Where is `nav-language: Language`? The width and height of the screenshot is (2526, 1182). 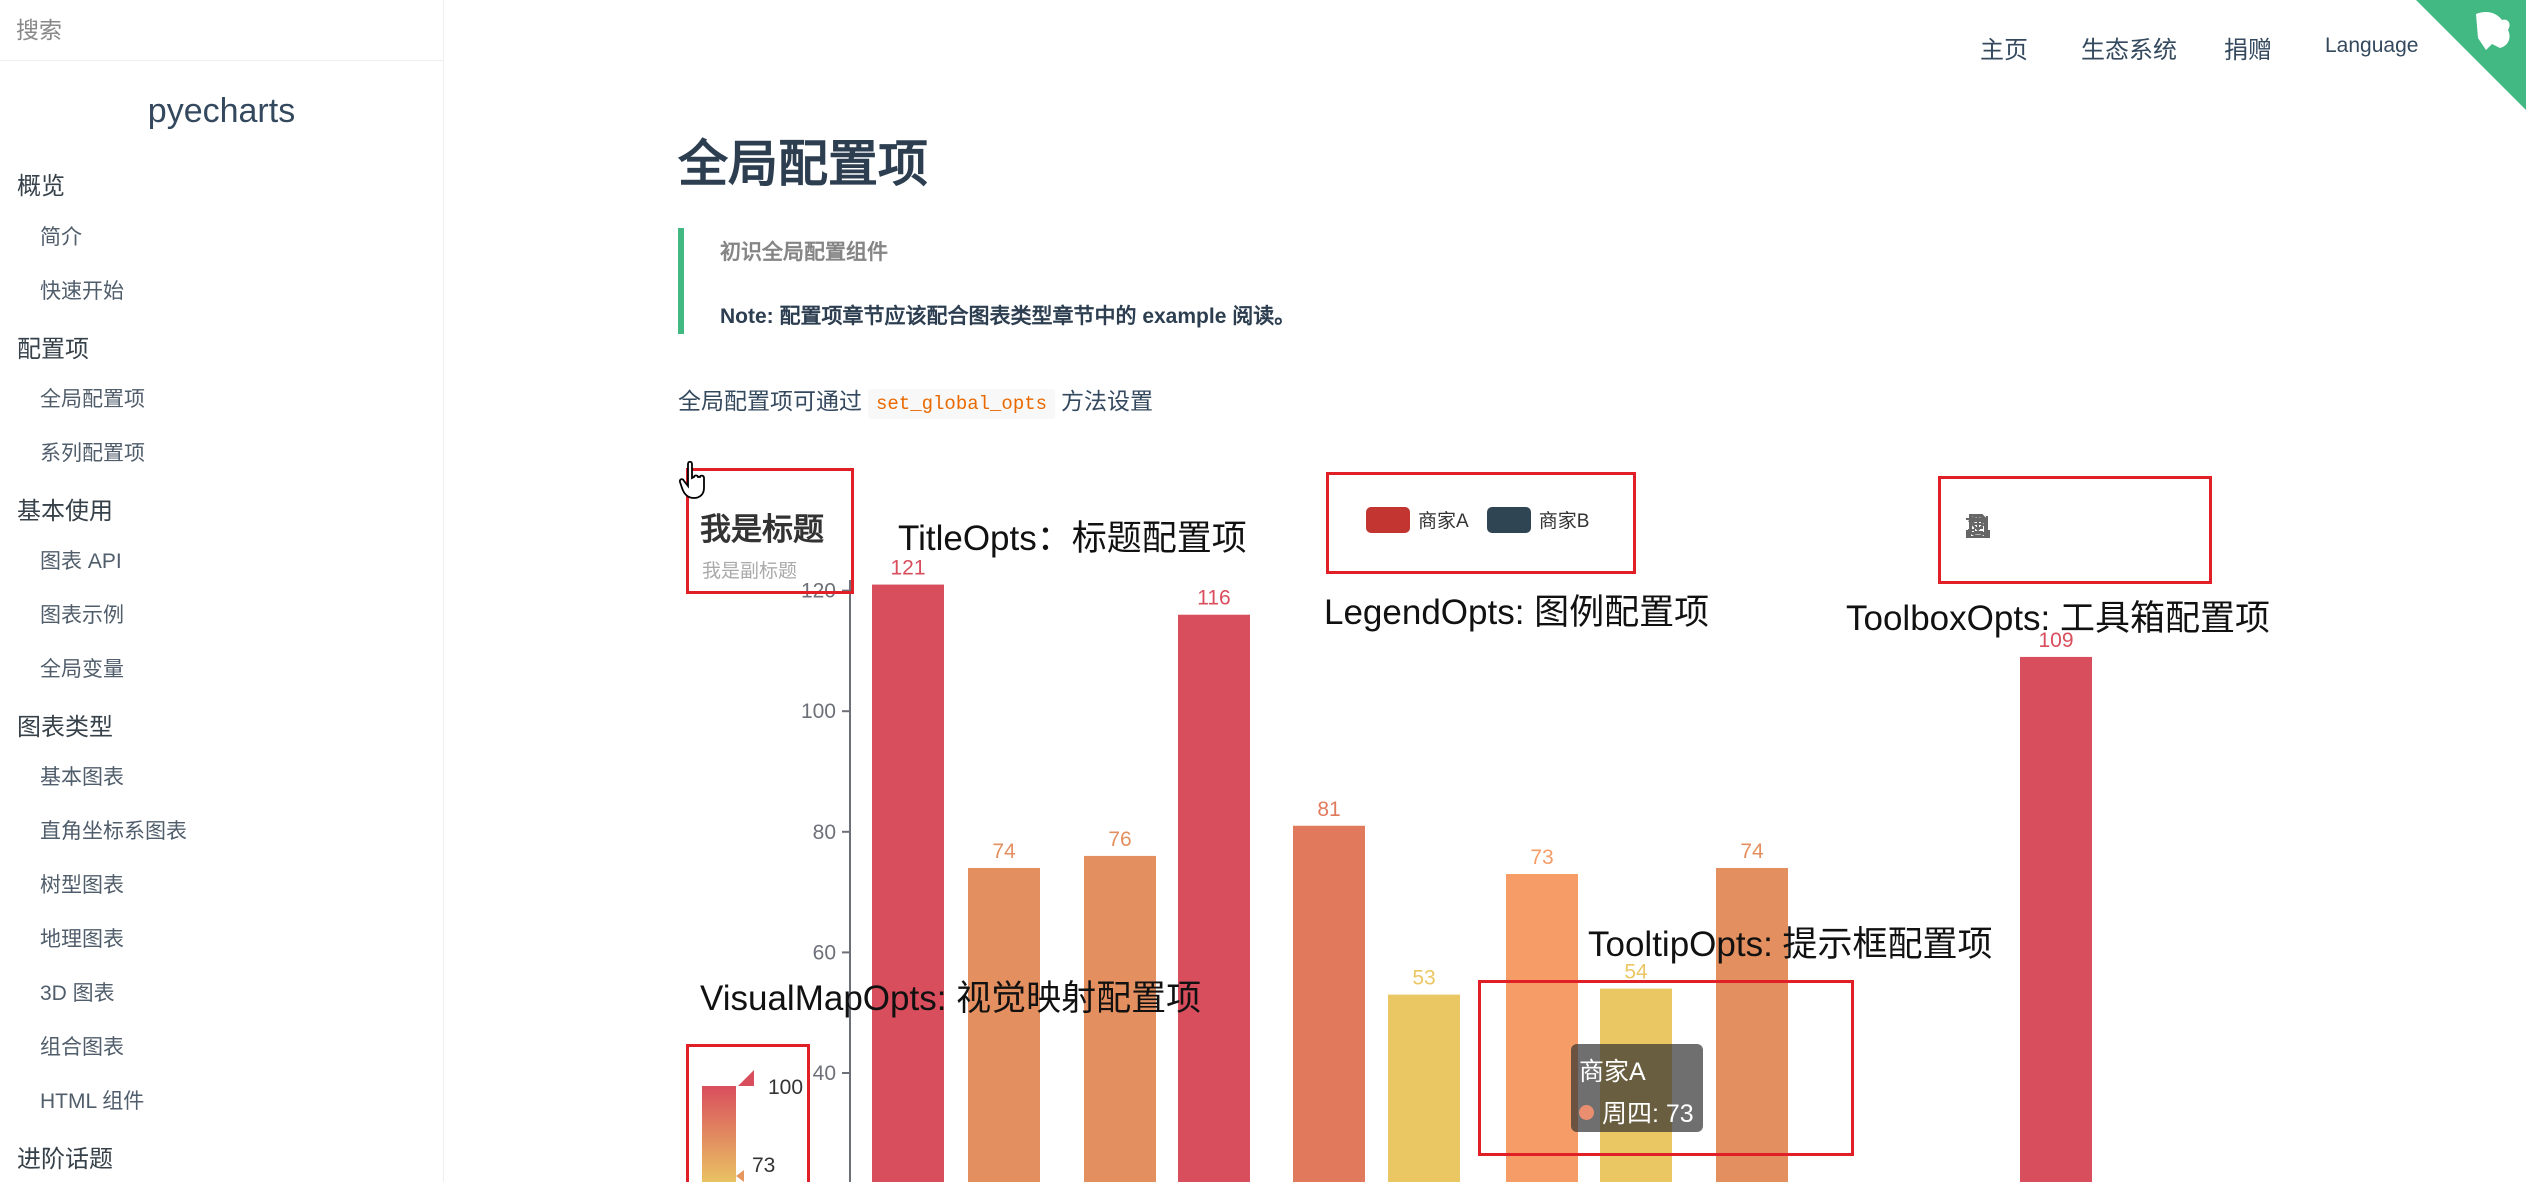
nav-language: Language is located at coordinates (2371, 46).